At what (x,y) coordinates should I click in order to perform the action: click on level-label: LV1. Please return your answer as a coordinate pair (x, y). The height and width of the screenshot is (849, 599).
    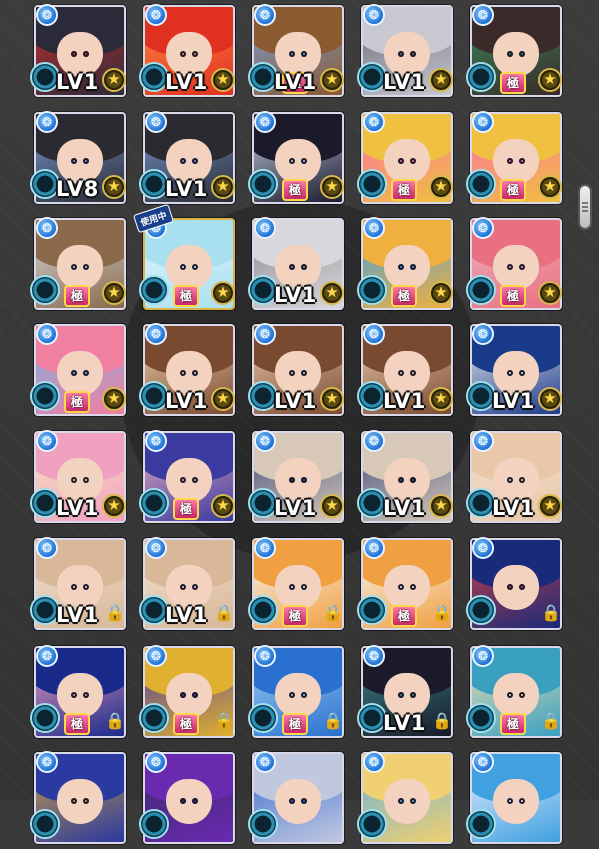
    Looking at the image, I should click on (295, 508).